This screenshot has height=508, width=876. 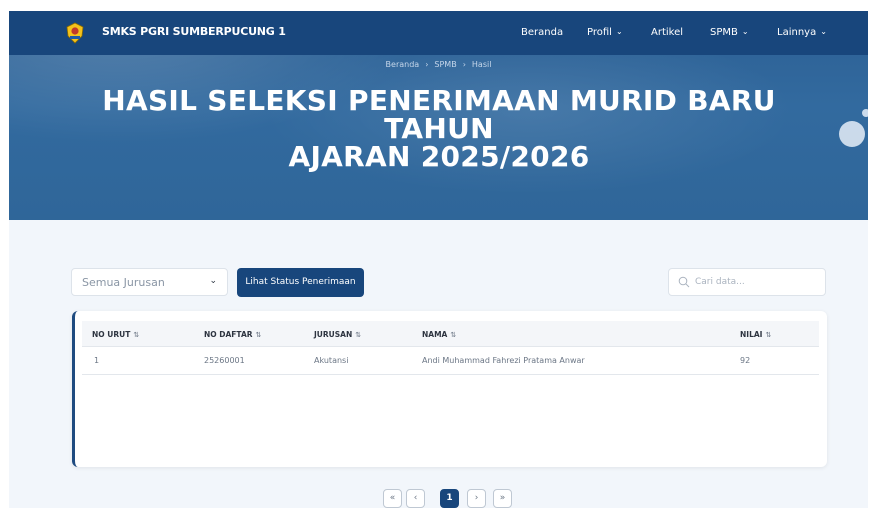 What do you see at coordinates (403, 64) in the screenshot?
I see `breadcrumb-item-beranda: Beranda` at bounding box center [403, 64].